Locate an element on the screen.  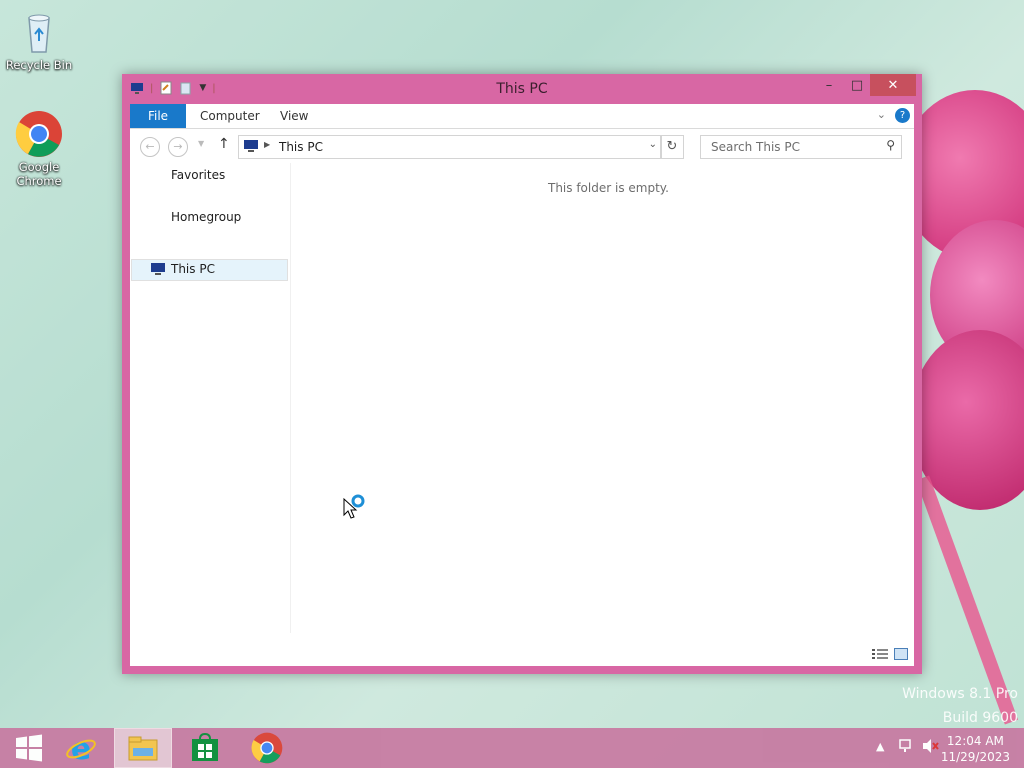
mouse-cursor-busy is located at coordinates (356, 508).